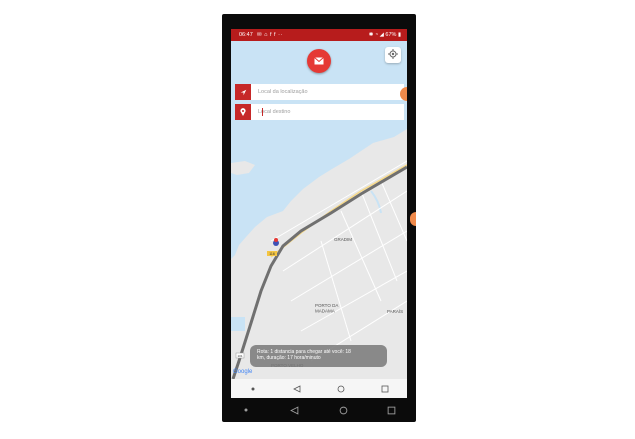 This screenshot has height=439, width=635. I want to click on device-home-icon, so click(343, 410).